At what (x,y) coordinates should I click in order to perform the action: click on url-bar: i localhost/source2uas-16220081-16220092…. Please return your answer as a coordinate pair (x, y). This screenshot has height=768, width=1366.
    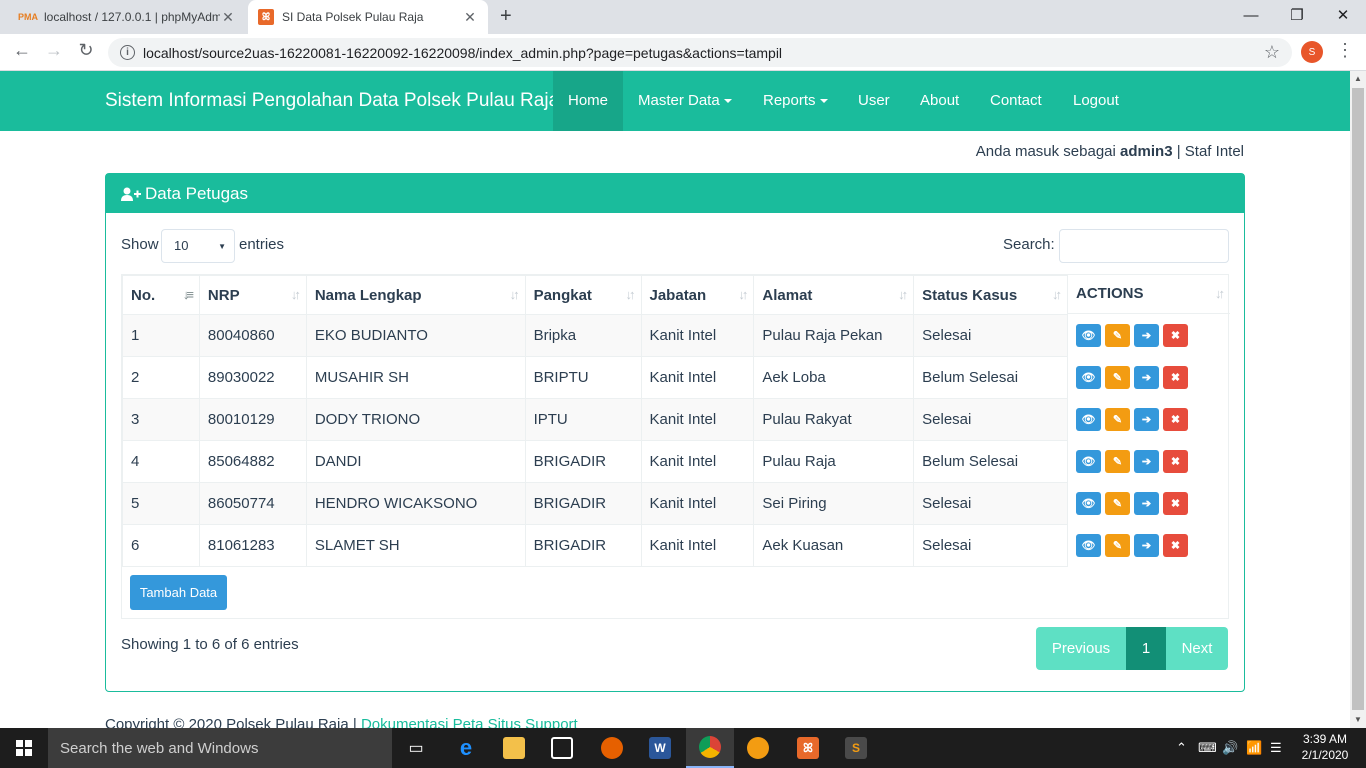
    Looking at the image, I should click on (700, 52).